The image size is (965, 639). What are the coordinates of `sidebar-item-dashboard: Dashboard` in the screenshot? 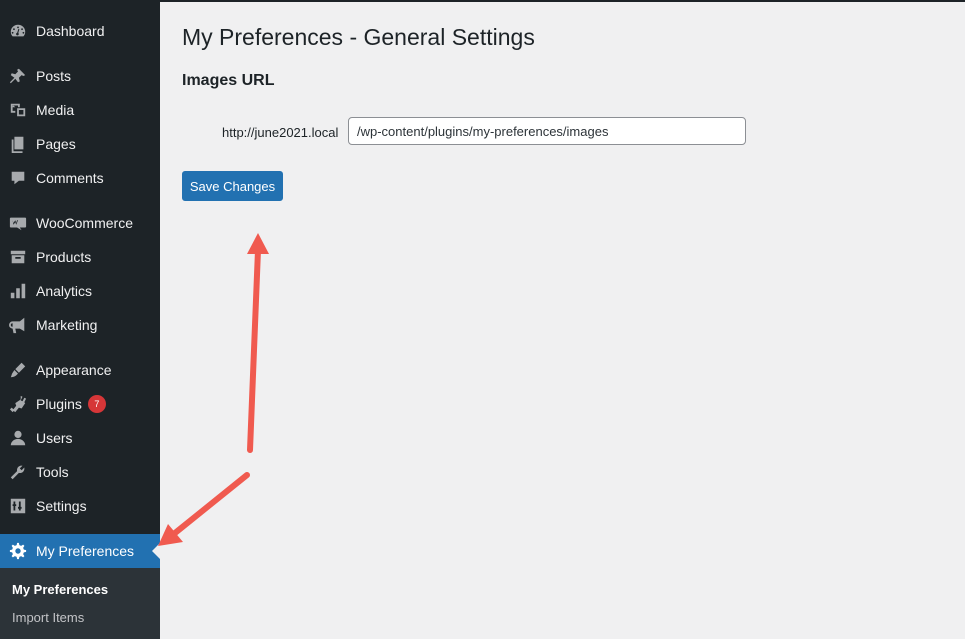 It's located at (80, 31).